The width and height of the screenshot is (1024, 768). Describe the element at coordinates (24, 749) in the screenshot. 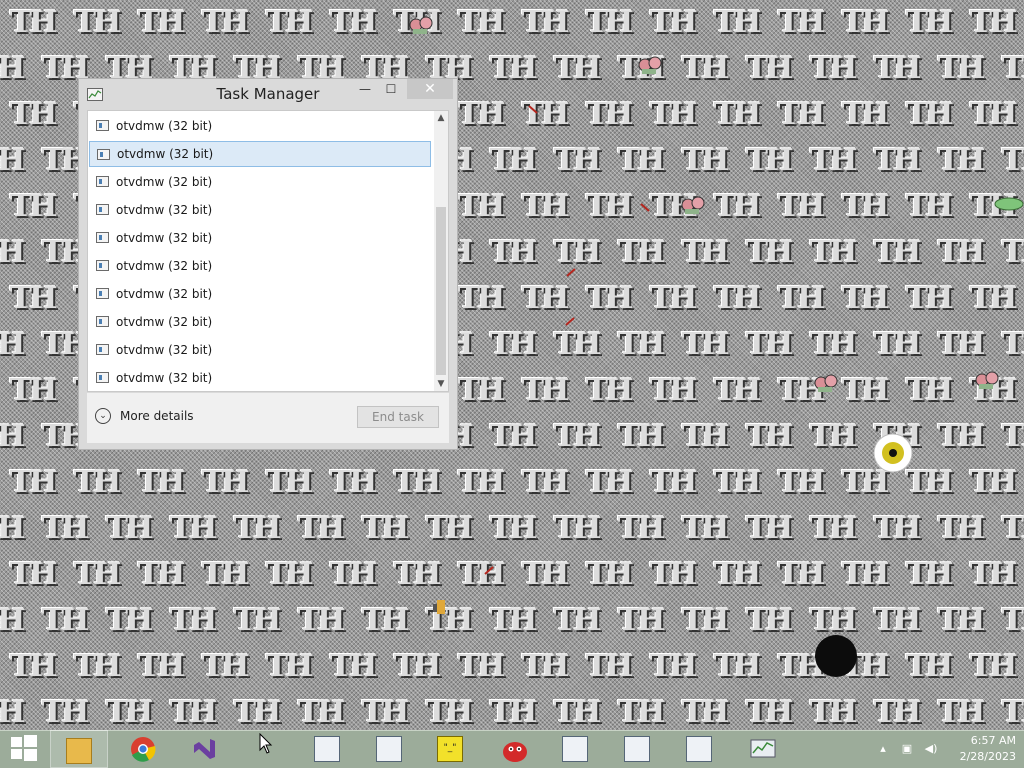

I see `start-button` at that location.